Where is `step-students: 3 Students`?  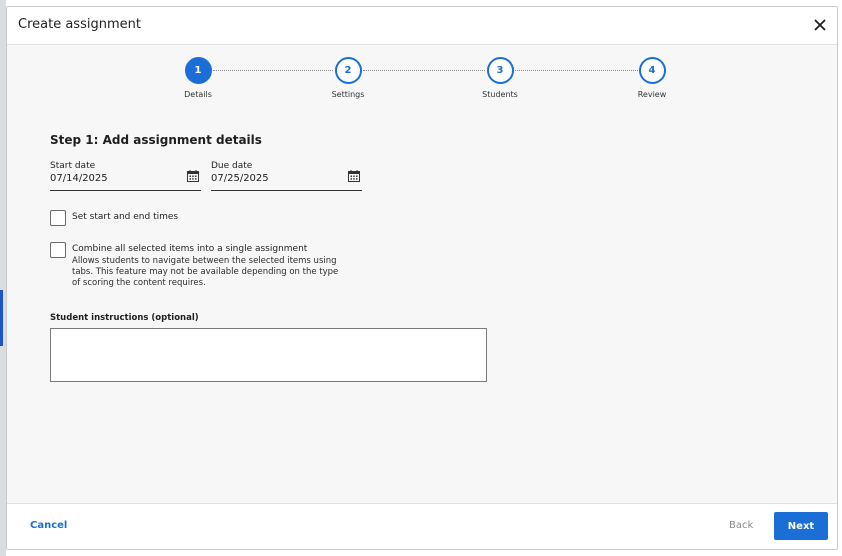 step-students: 3 Students is located at coordinates (500, 78).